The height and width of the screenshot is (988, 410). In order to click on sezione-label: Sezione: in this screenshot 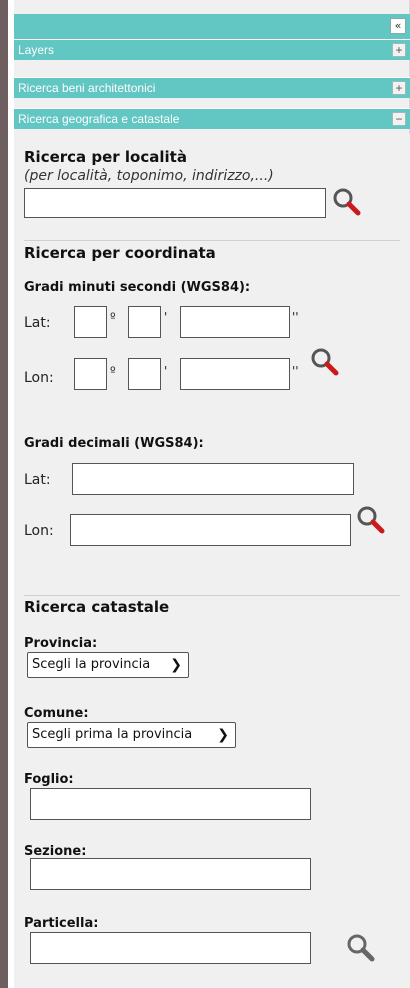, I will do `click(55, 851)`.